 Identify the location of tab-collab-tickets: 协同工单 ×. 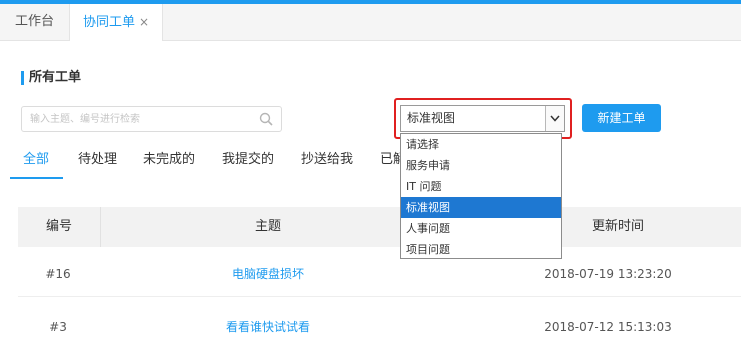
(116, 22).